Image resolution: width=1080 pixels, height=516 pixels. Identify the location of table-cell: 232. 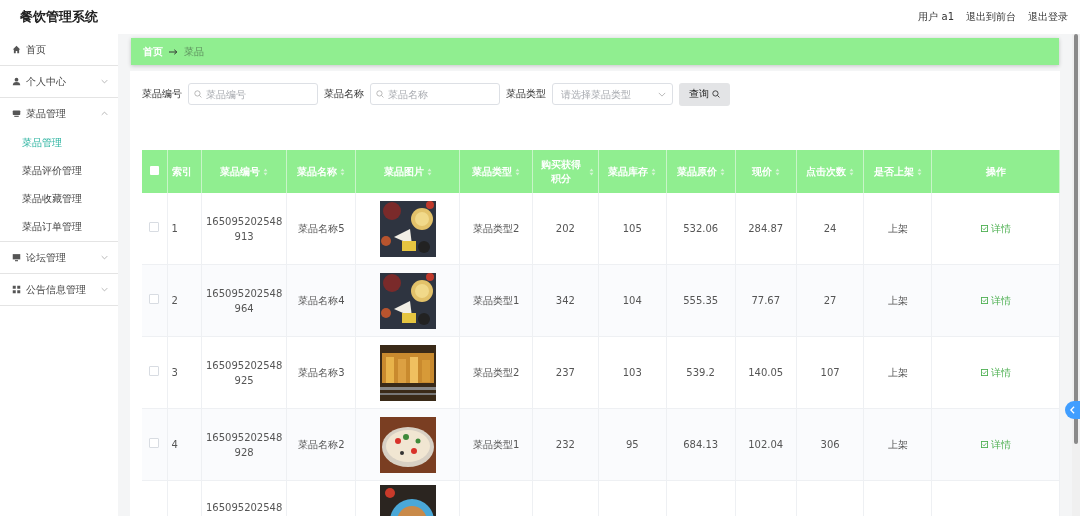
(565, 444).